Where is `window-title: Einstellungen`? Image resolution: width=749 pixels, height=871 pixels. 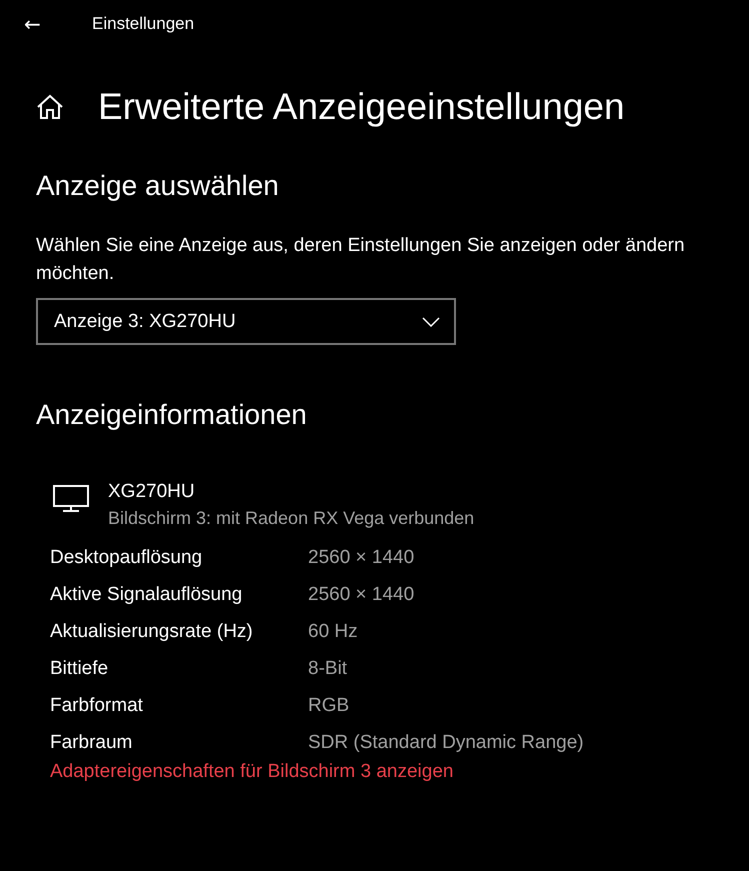
window-title: Einstellungen is located at coordinates (143, 24).